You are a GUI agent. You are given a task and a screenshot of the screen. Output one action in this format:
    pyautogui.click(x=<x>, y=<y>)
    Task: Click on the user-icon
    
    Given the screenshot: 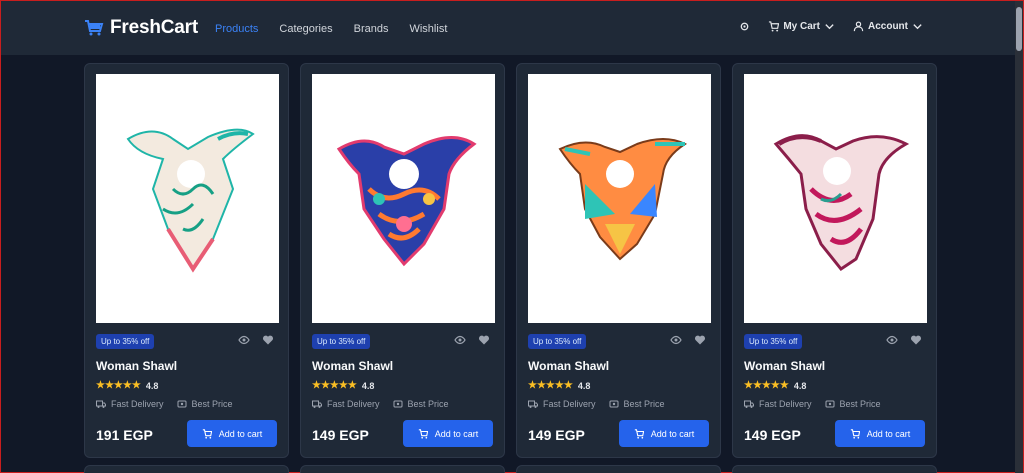 What is the action you would take?
    pyautogui.click(x=858, y=26)
    